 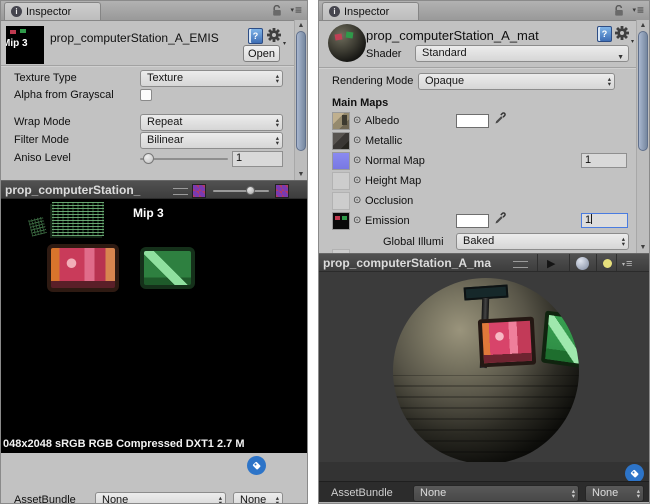 I want to click on shader-dropdown: Standard ▼, so click(x=522, y=53).